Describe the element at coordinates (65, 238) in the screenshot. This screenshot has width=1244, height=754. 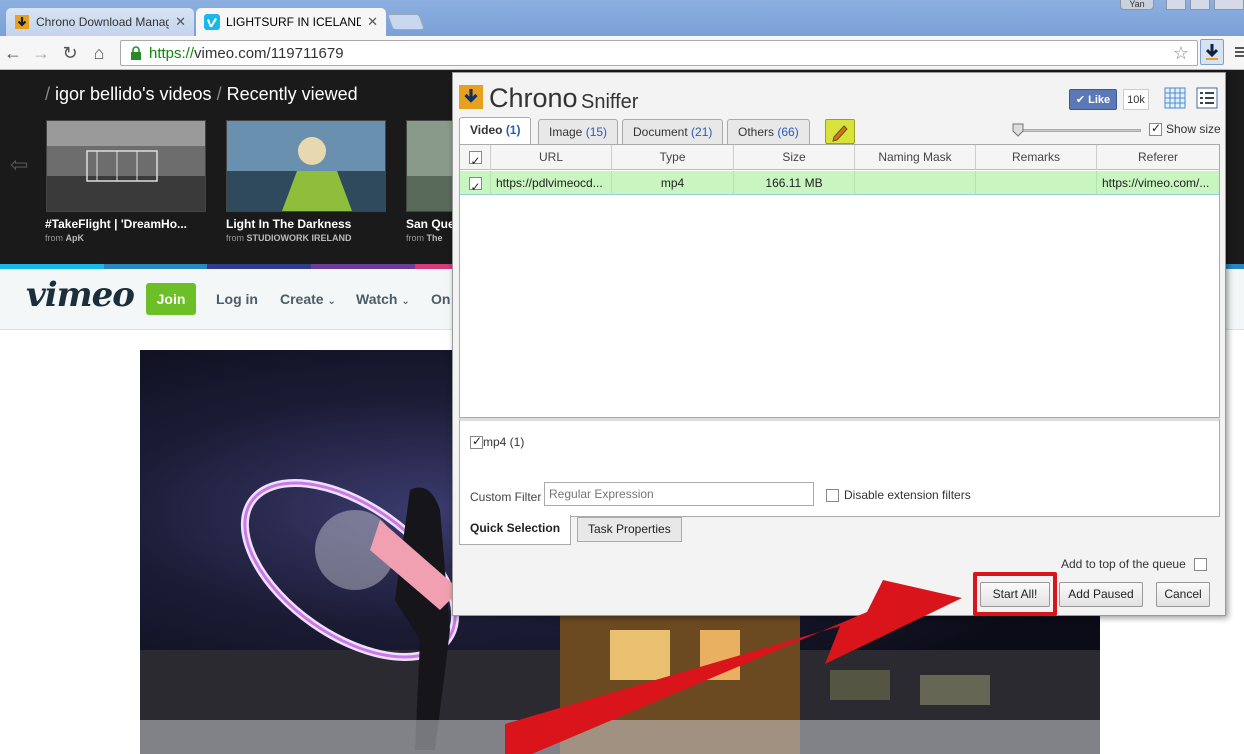
I see `thumbnail-author: from ApK` at that location.